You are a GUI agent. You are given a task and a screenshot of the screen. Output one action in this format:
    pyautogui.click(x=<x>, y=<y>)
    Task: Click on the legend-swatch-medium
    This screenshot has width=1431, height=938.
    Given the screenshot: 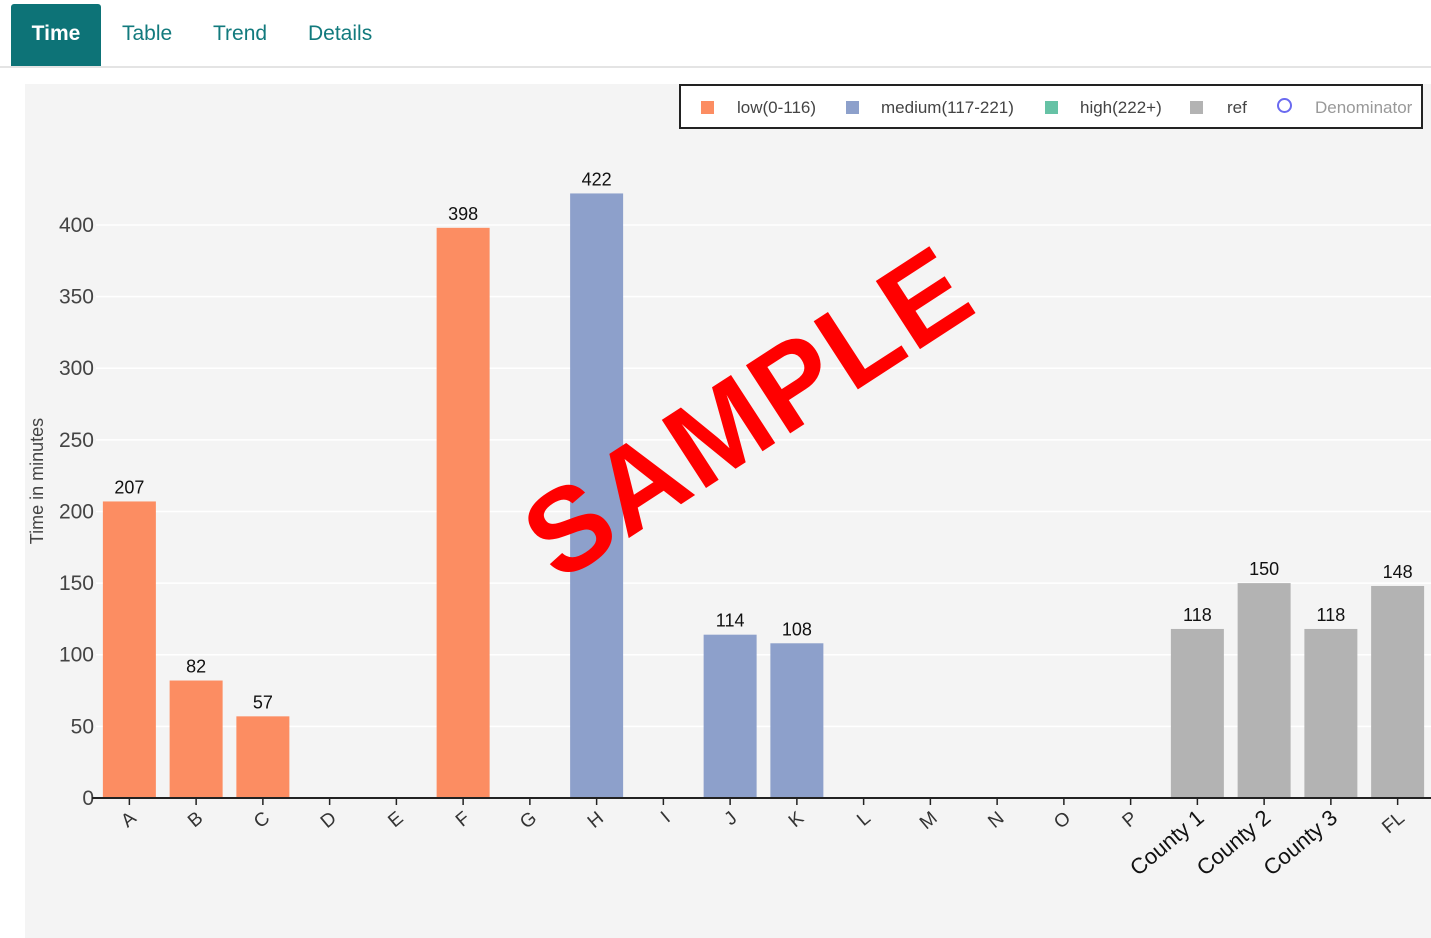 What is the action you would take?
    pyautogui.click(x=852, y=107)
    